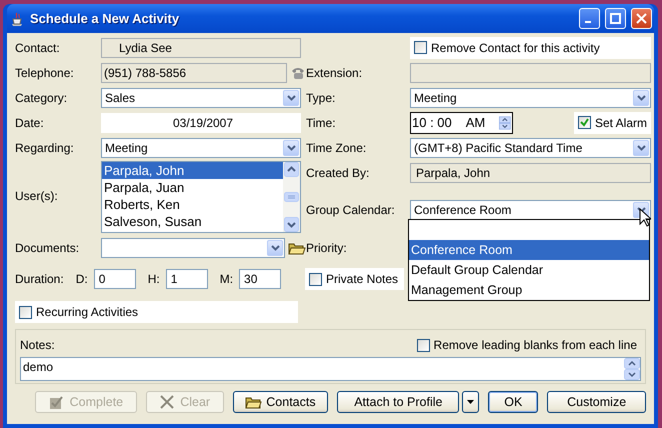 The height and width of the screenshot is (428, 662). I want to click on remove-blanks-checkbox: Remove leading blanks from each line, so click(526, 345).